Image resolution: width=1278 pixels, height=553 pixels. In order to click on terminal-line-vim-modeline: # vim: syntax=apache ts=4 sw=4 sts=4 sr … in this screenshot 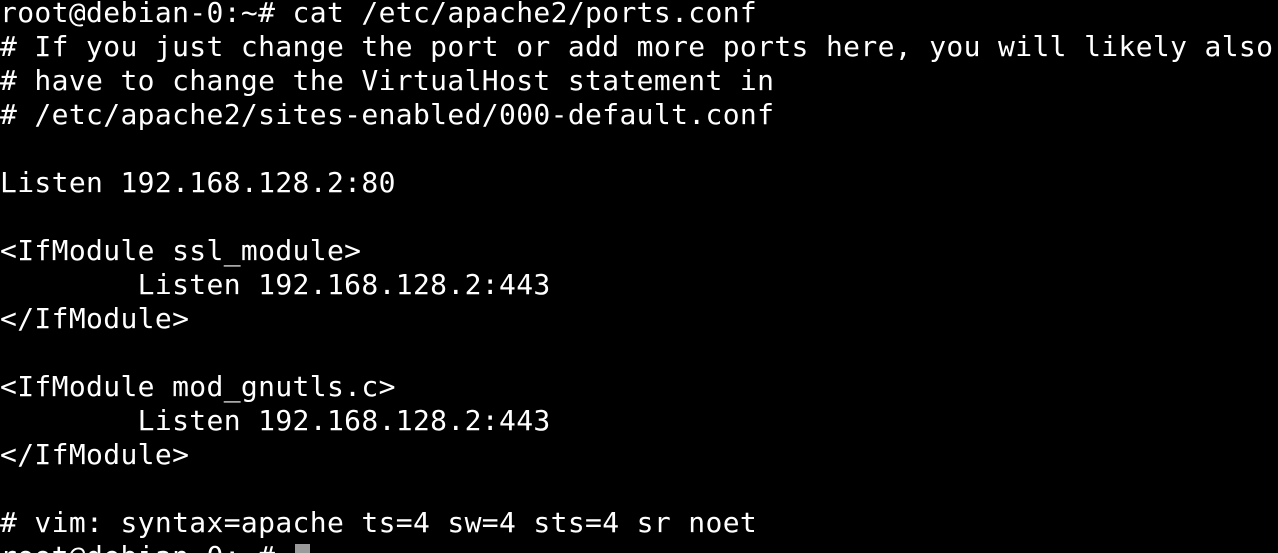, I will do `click(379, 522)`.